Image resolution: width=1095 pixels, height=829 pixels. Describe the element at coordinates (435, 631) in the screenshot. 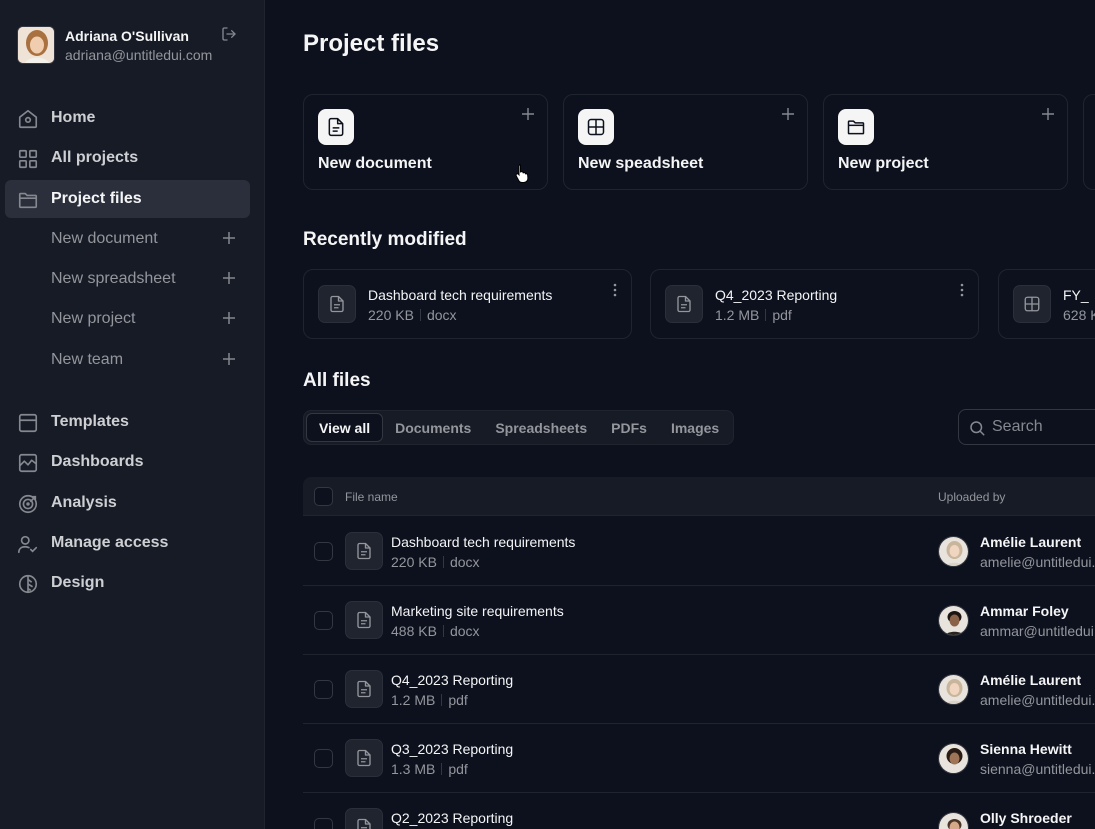

I see `file-meta: 488 KB docx` at that location.